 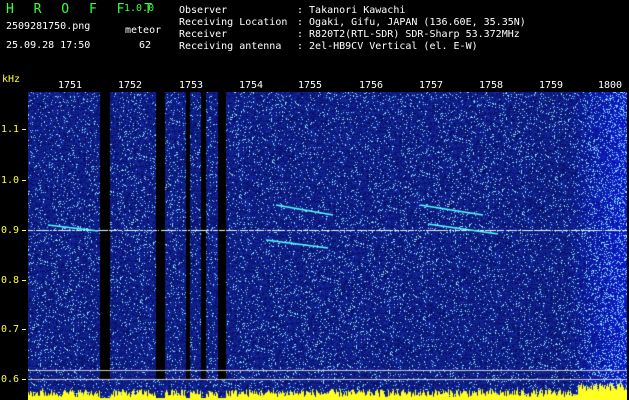 I want to click on antenna-label: Receiving antenna, so click(x=230, y=46).